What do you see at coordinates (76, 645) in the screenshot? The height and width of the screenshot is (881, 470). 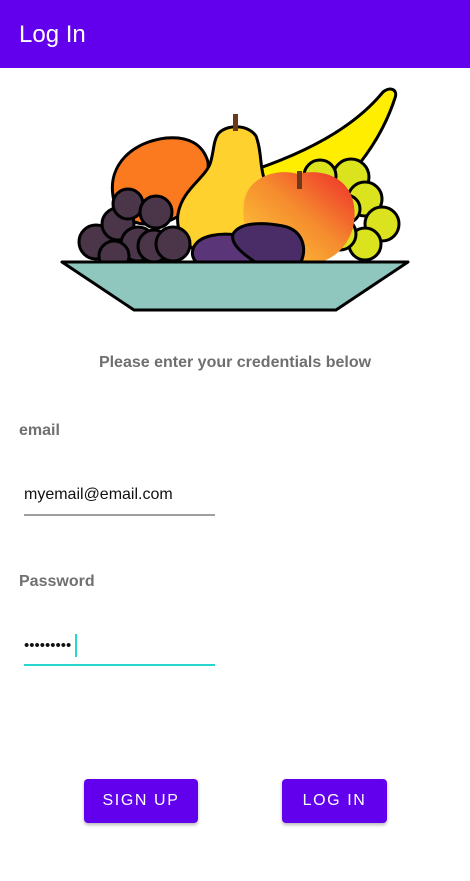 I see `text-cursor` at bounding box center [76, 645].